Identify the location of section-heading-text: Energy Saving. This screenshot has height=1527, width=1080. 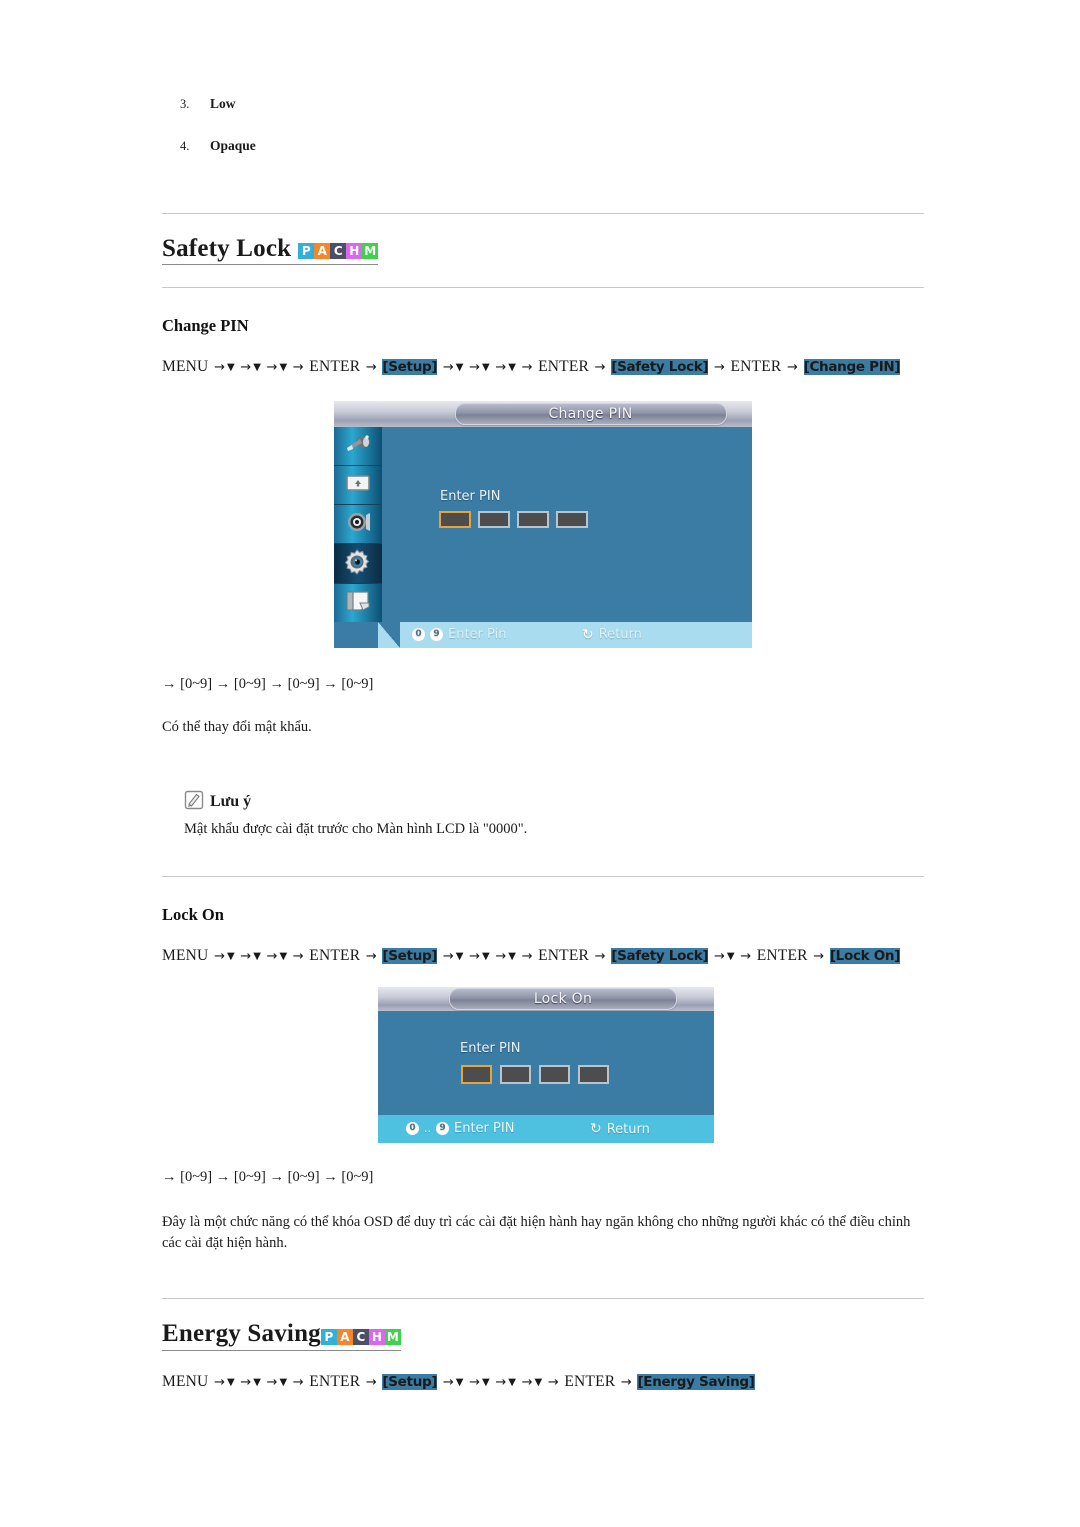
(241, 1334).